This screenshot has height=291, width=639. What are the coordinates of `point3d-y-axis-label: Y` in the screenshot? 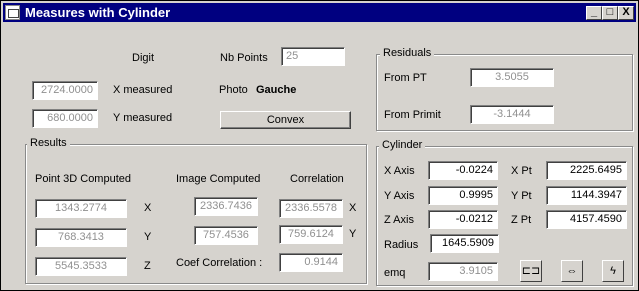 It's located at (148, 237).